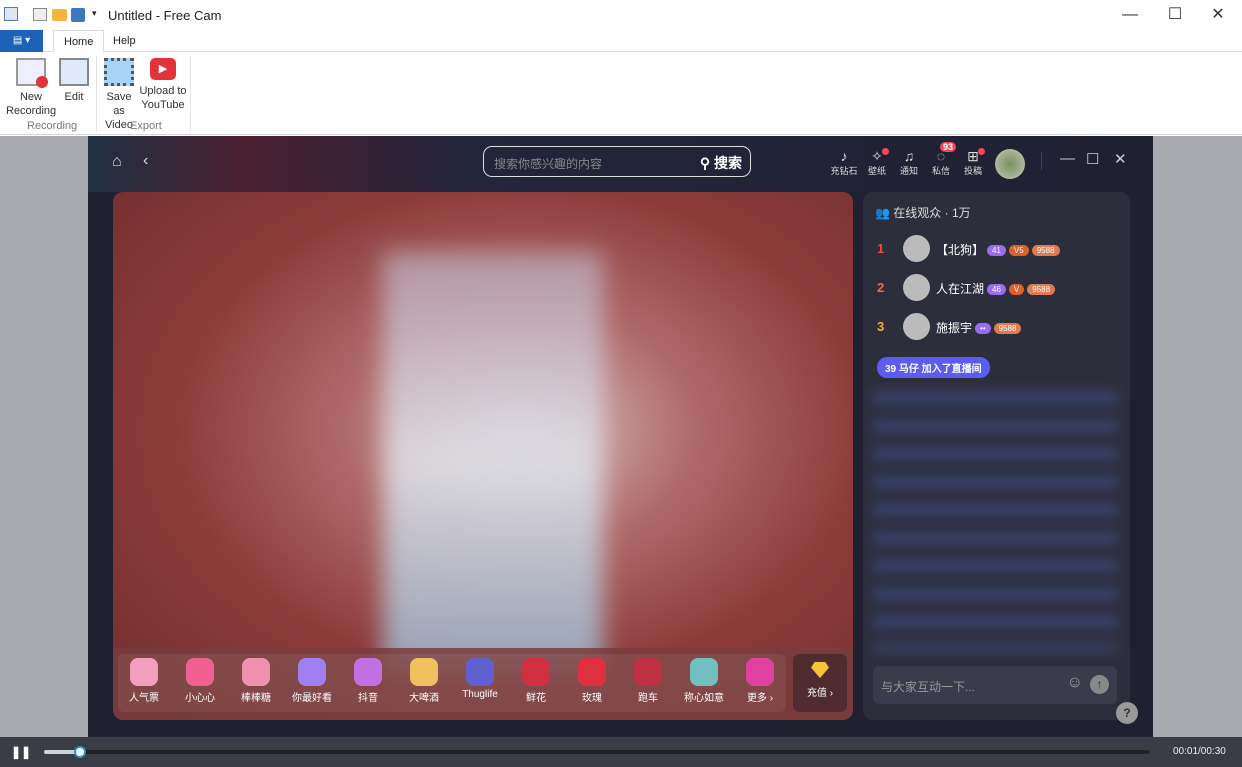  Describe the element at coordinates (1175, 15) in the screenshot. I see `maximize-button: ☐` at that location.